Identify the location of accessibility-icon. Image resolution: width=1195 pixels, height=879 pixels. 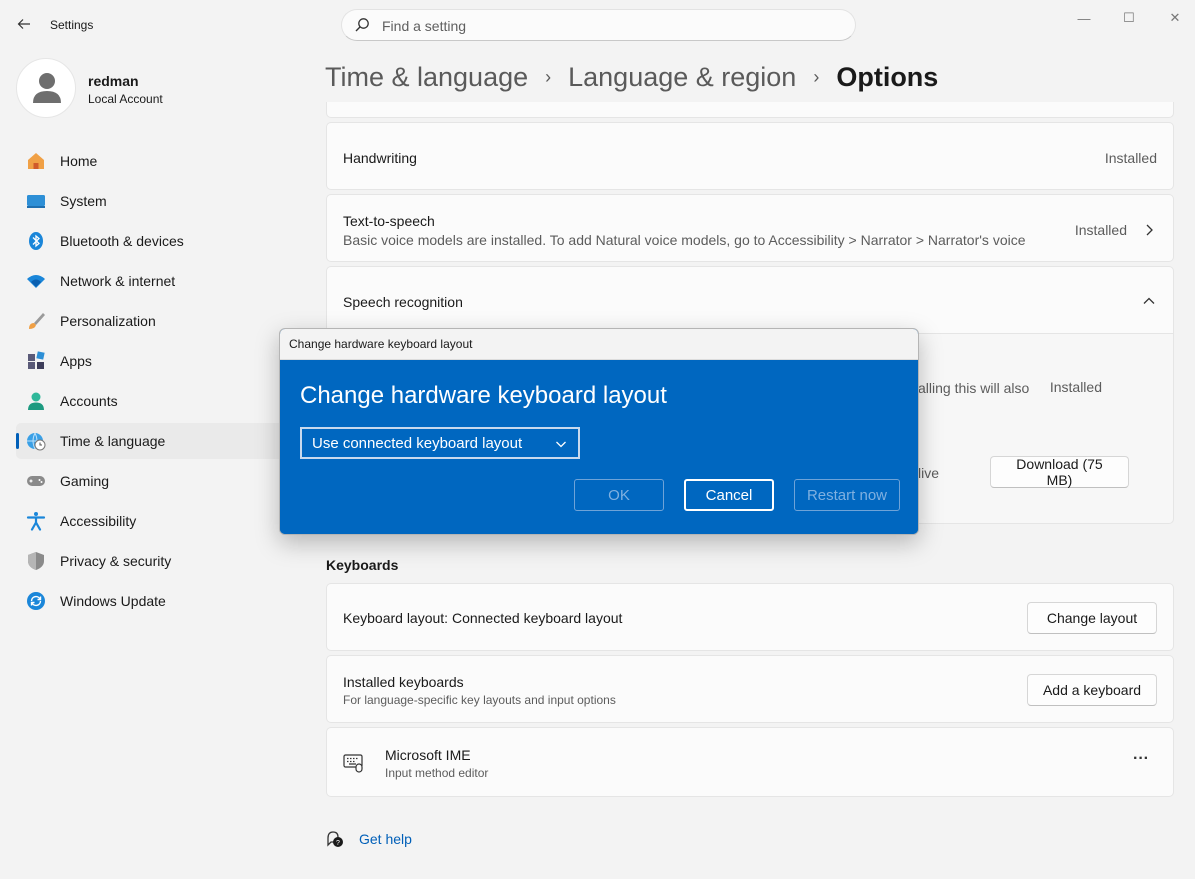
(36, 521).